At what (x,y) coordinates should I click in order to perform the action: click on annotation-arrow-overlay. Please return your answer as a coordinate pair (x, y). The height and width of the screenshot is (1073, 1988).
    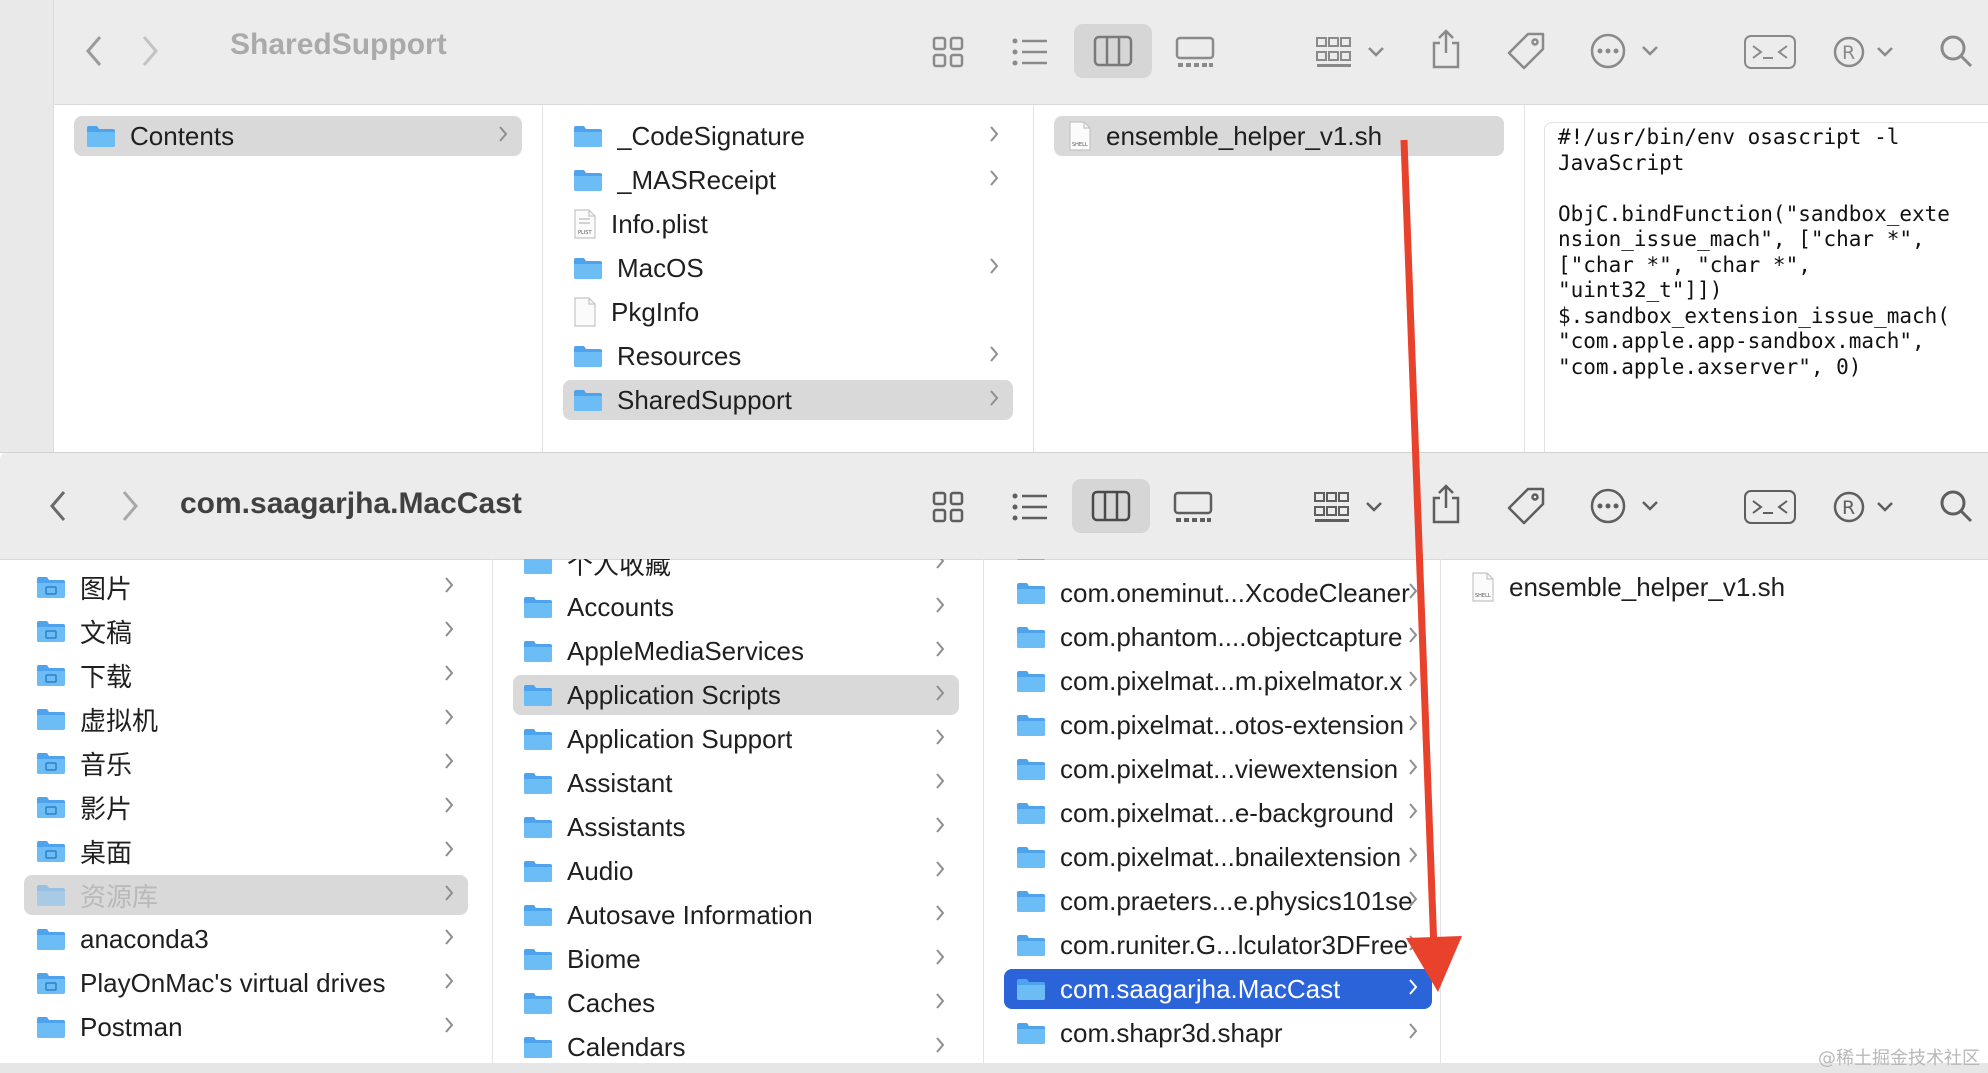
    Looking at the image, I should click on (1431, 565).